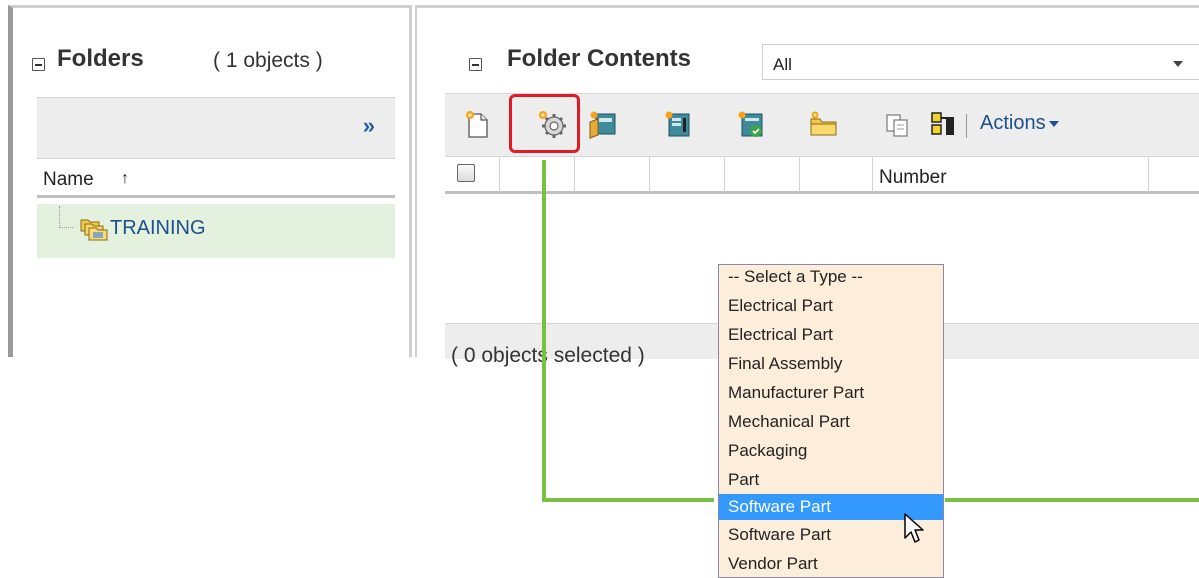 The height and width of the screenshot is (578, 1199). Describe the element at coordinates (943, 124) in the screenshot. I see `product-structure-icon` at that location.